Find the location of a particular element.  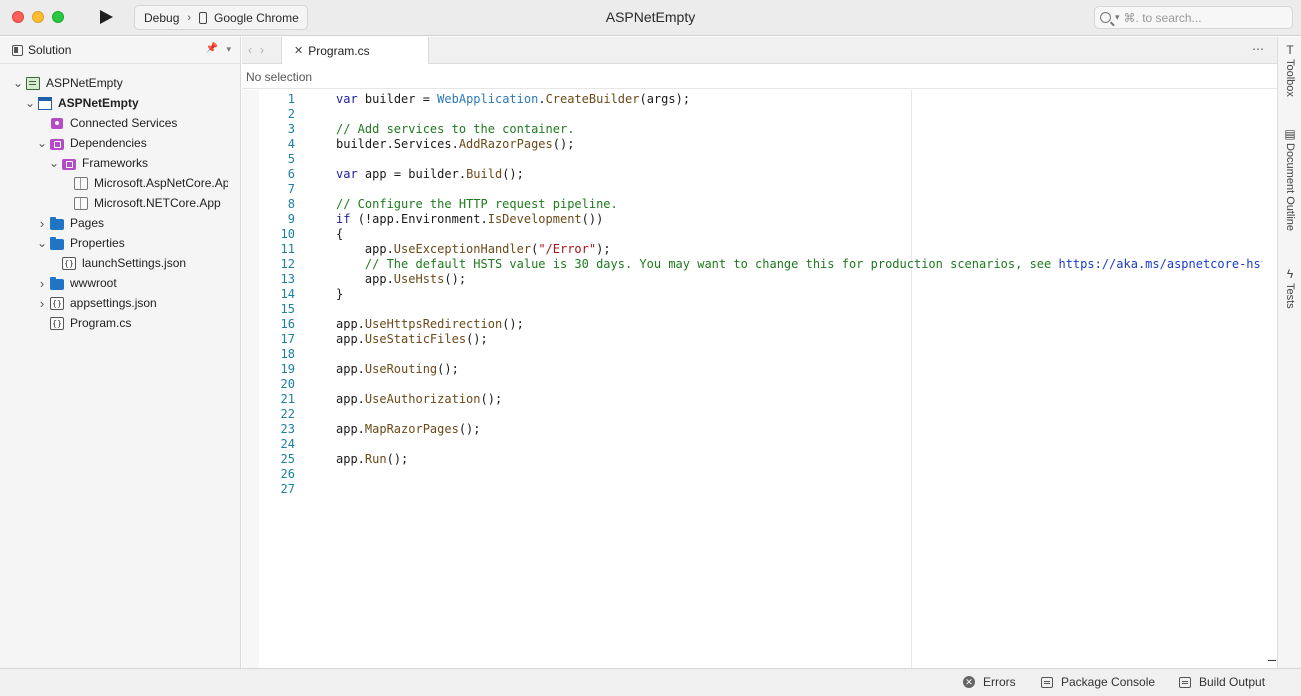

code-line: 5 is located at coordinates (760, 159).